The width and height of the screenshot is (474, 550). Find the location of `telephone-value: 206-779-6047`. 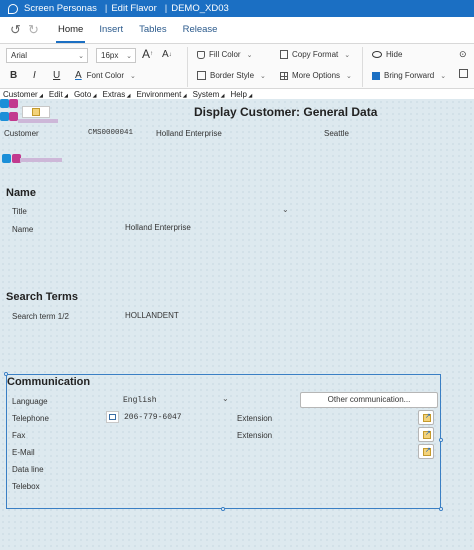

telephone-value: 206-779-6047 is located at coordinates (153, 417).